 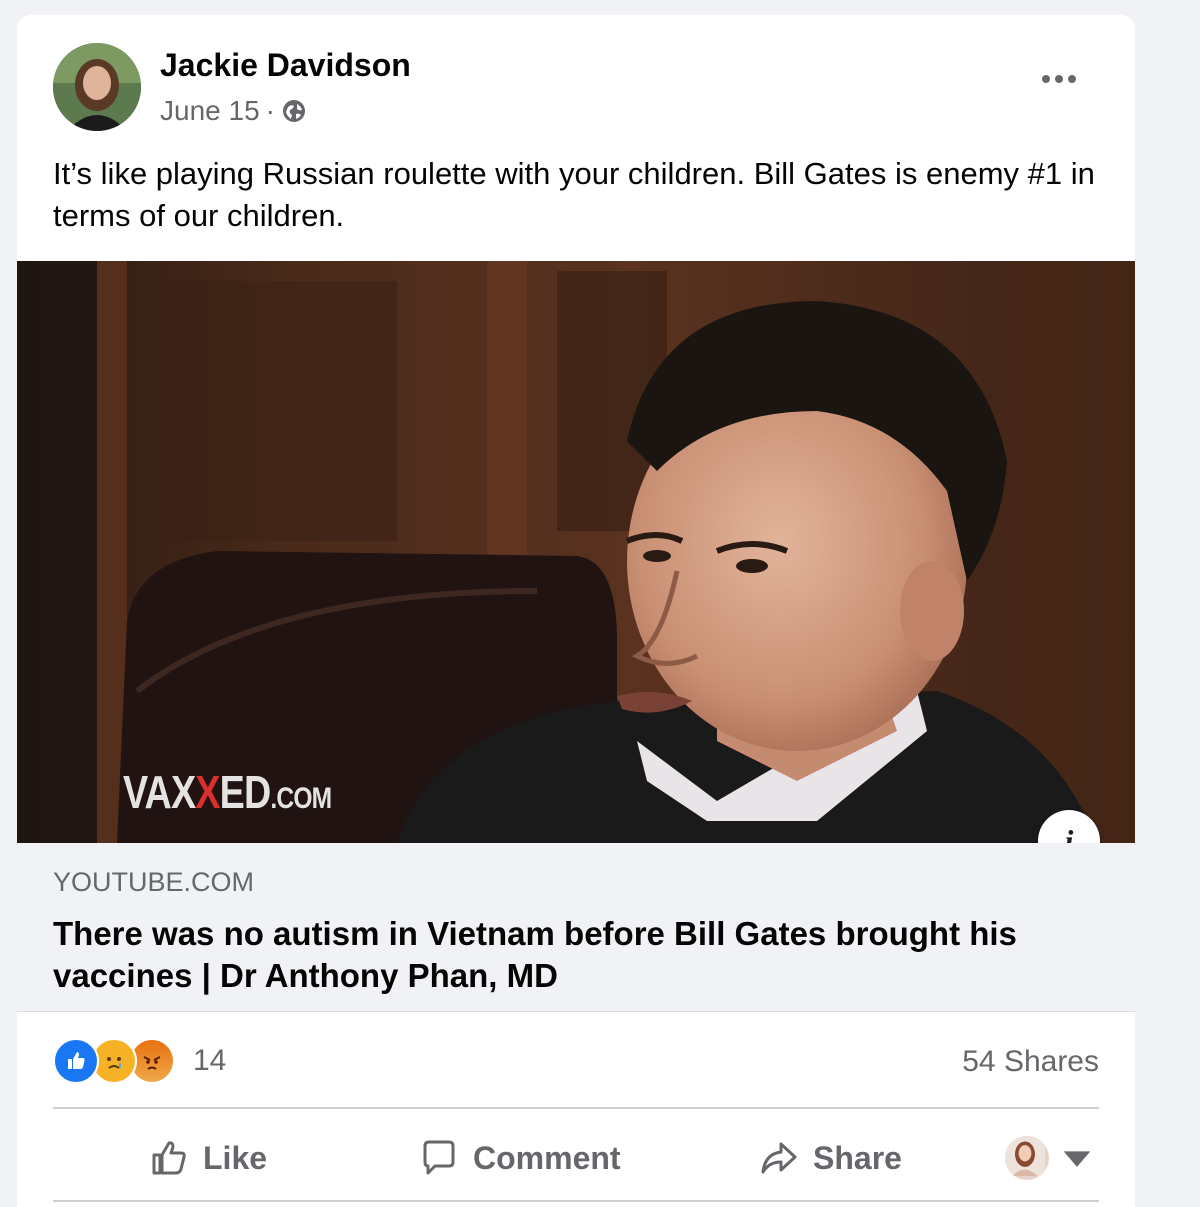 What do you see at coordinates (294, 111) in the screenshot?
I see `globe-icon` at bounding box center [294, 111].